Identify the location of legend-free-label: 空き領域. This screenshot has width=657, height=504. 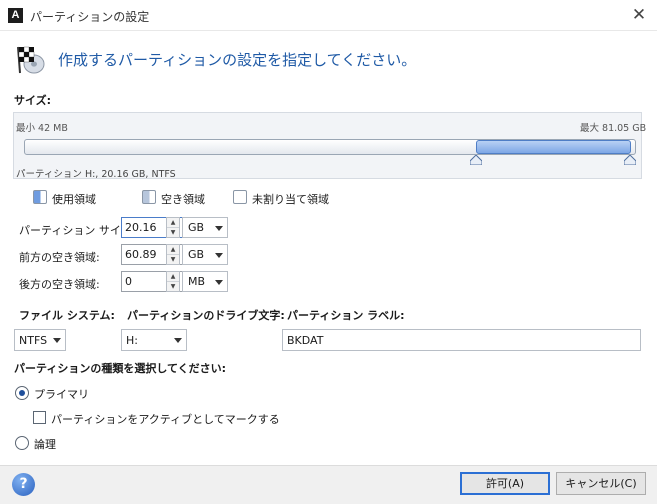
(183, 199).